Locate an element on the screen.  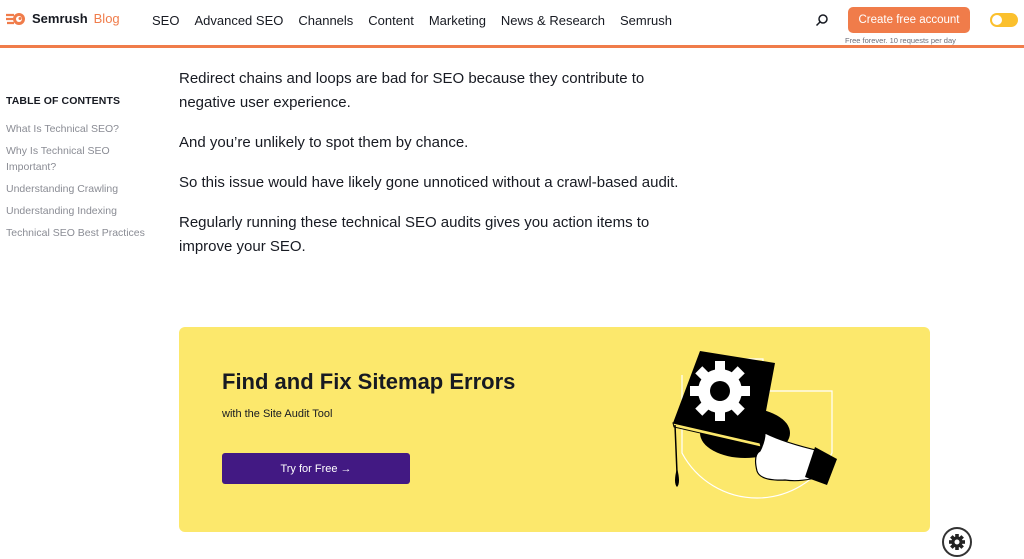
gear-icon is located at coordinates (957, 542).